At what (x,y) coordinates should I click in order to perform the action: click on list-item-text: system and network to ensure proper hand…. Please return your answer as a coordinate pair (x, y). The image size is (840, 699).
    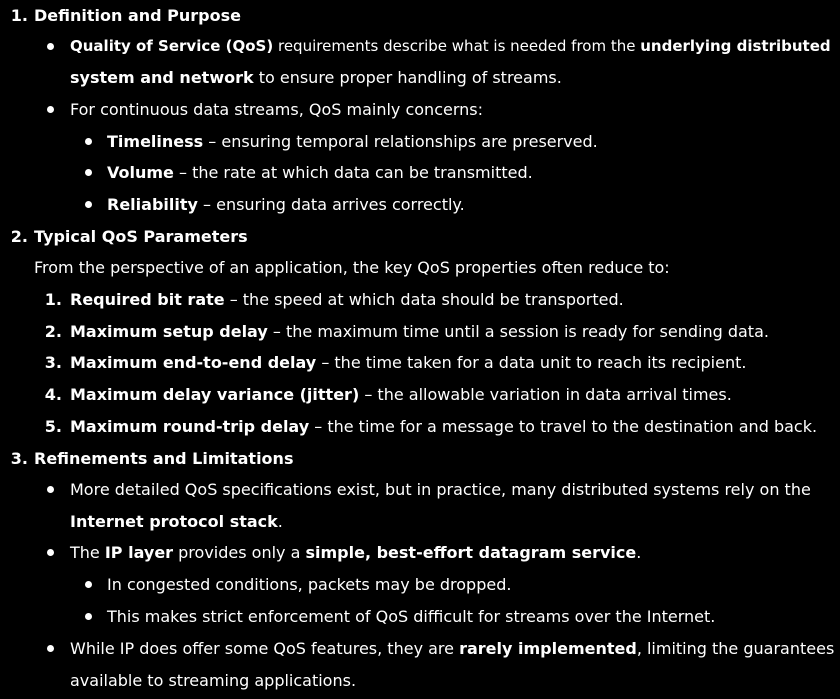
    Looking at the image, I should click on (316, 77).